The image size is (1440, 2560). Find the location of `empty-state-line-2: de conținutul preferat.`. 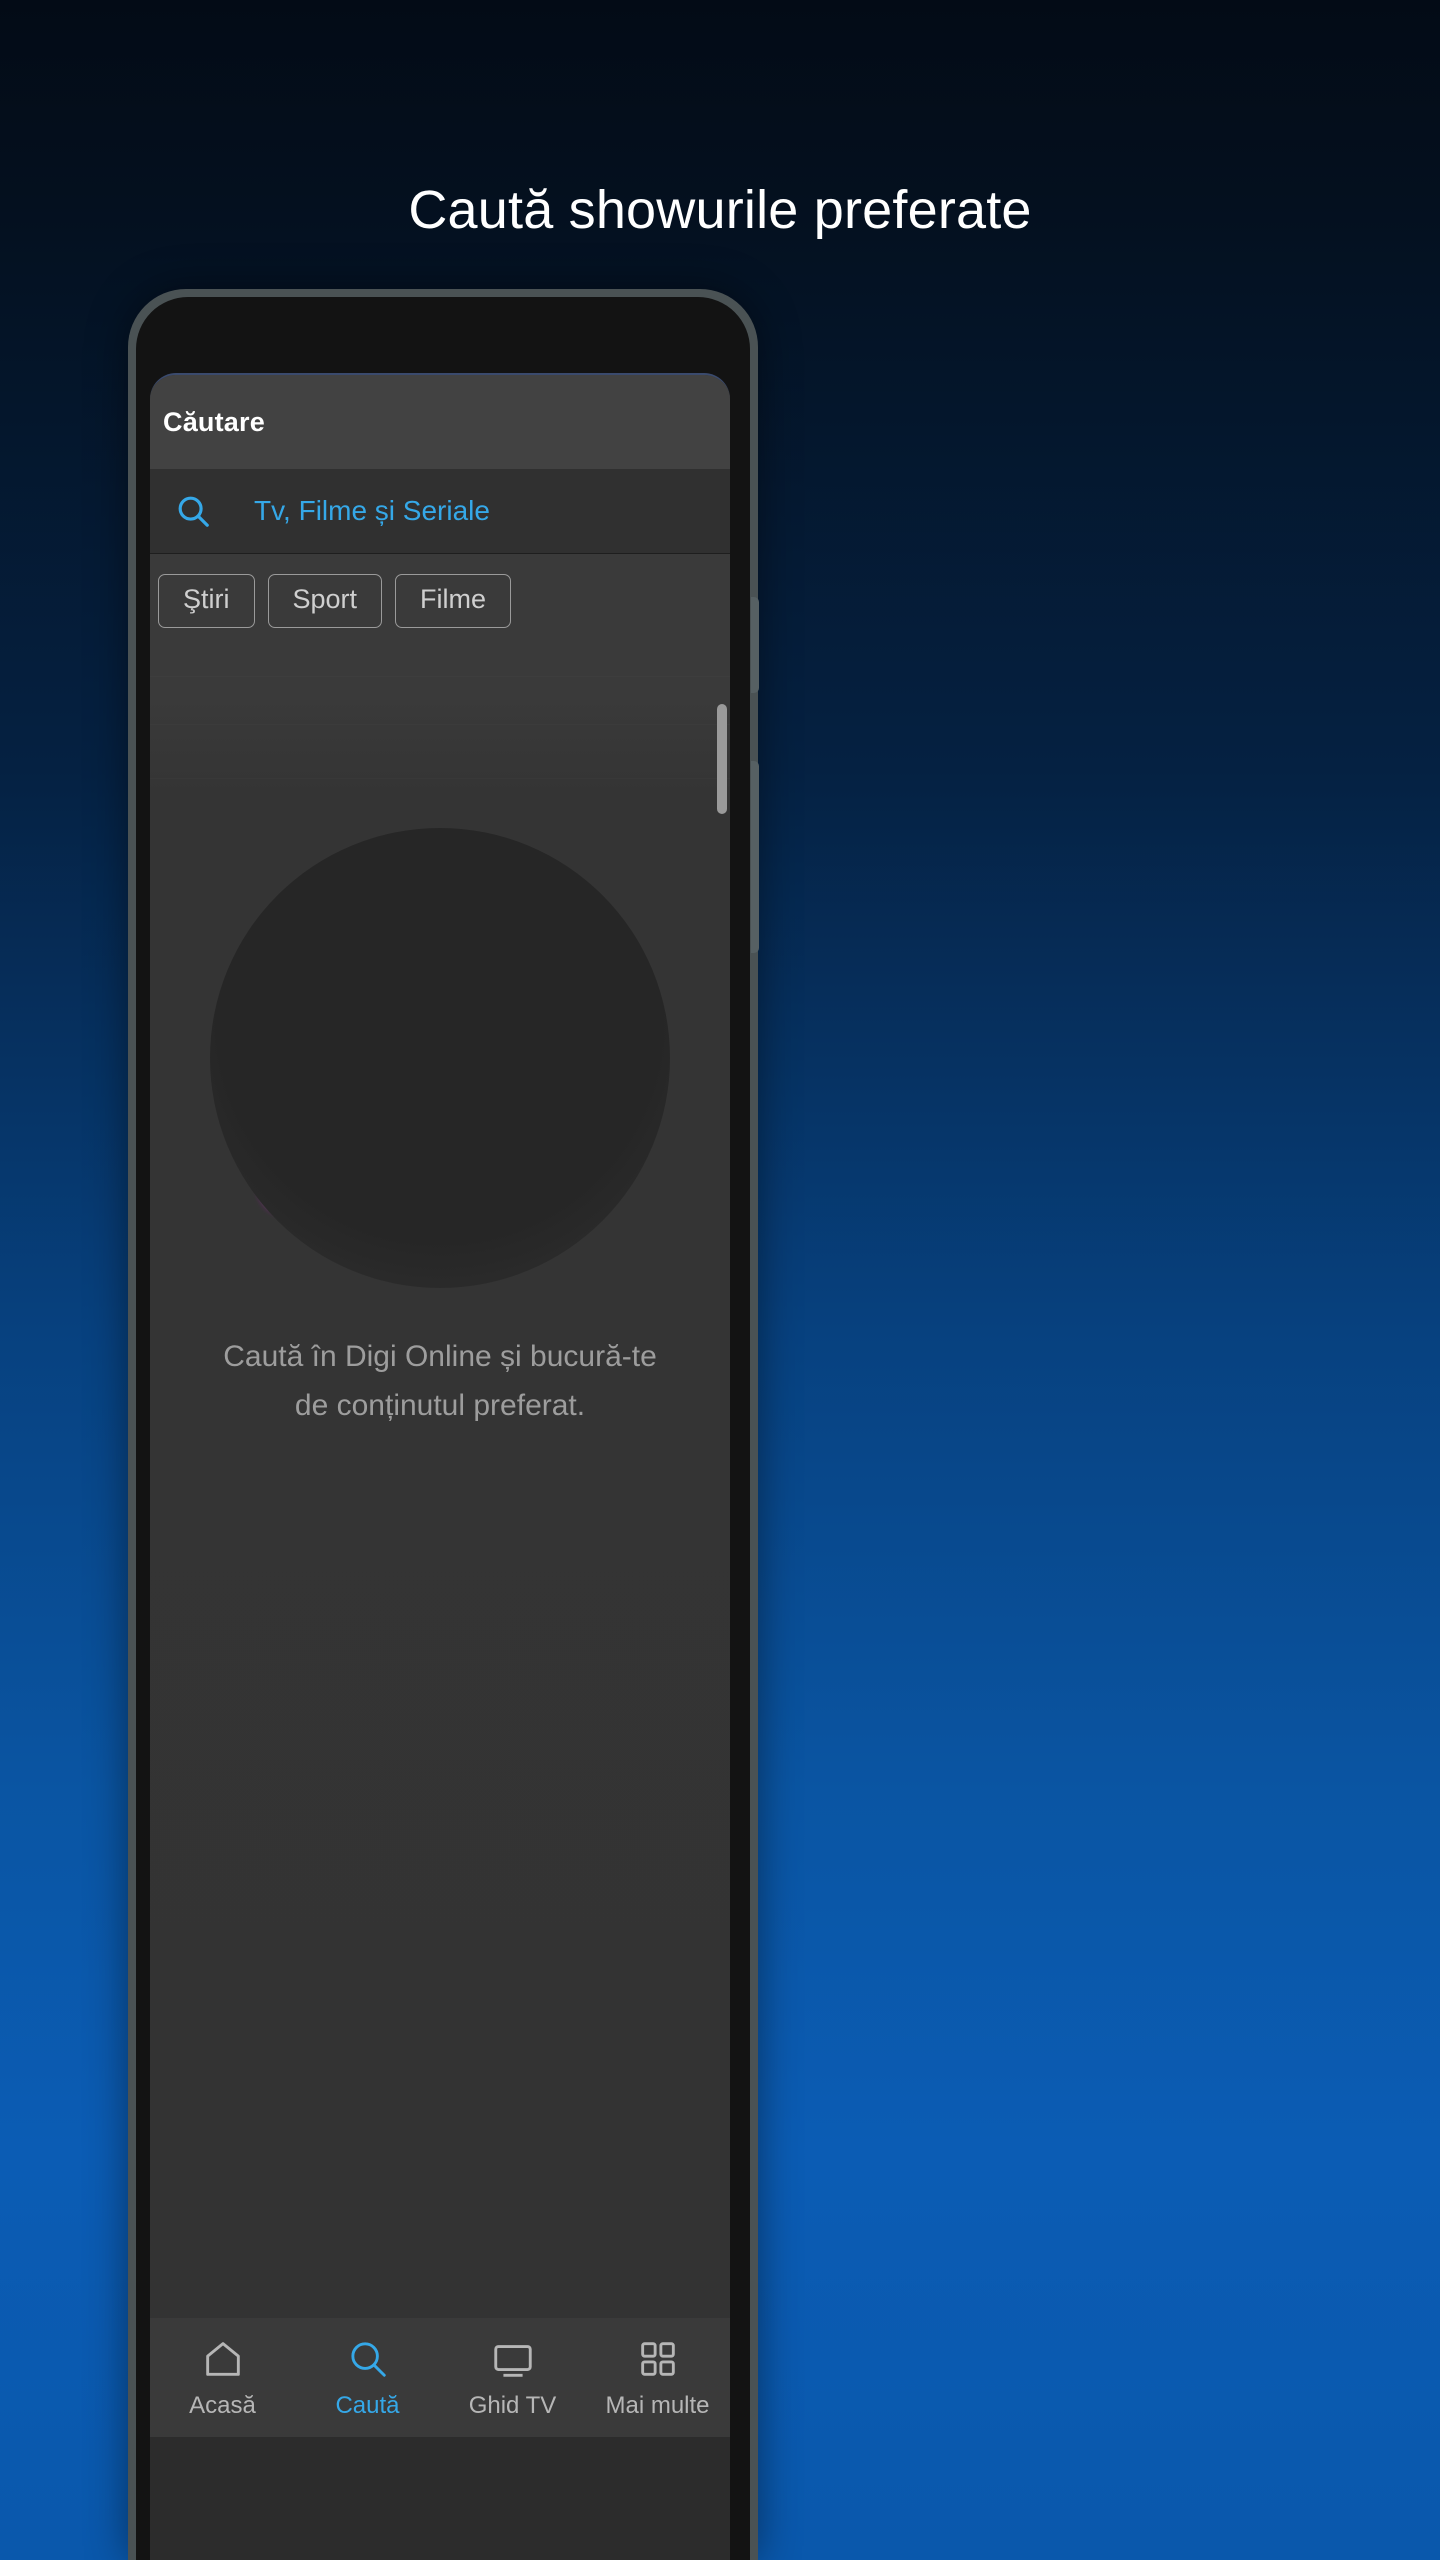

empty-state-line-2: de conținutul preferat. is located at coordinates (440, 1405).